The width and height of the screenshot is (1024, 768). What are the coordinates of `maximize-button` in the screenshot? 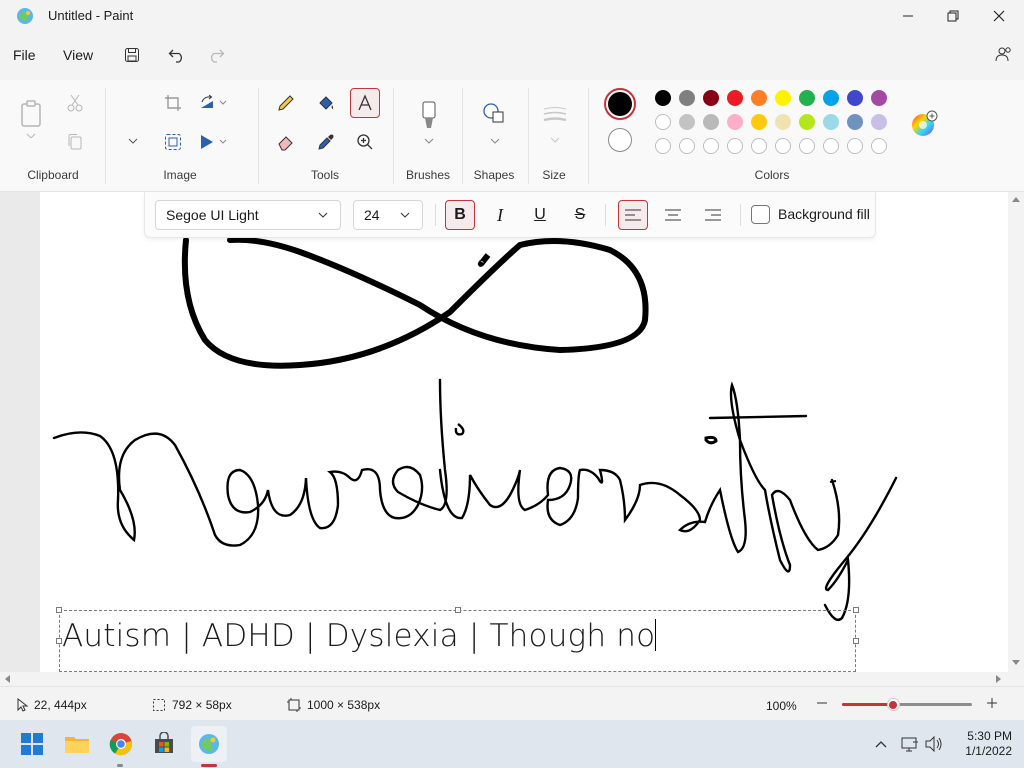 It's located at (953, 16).